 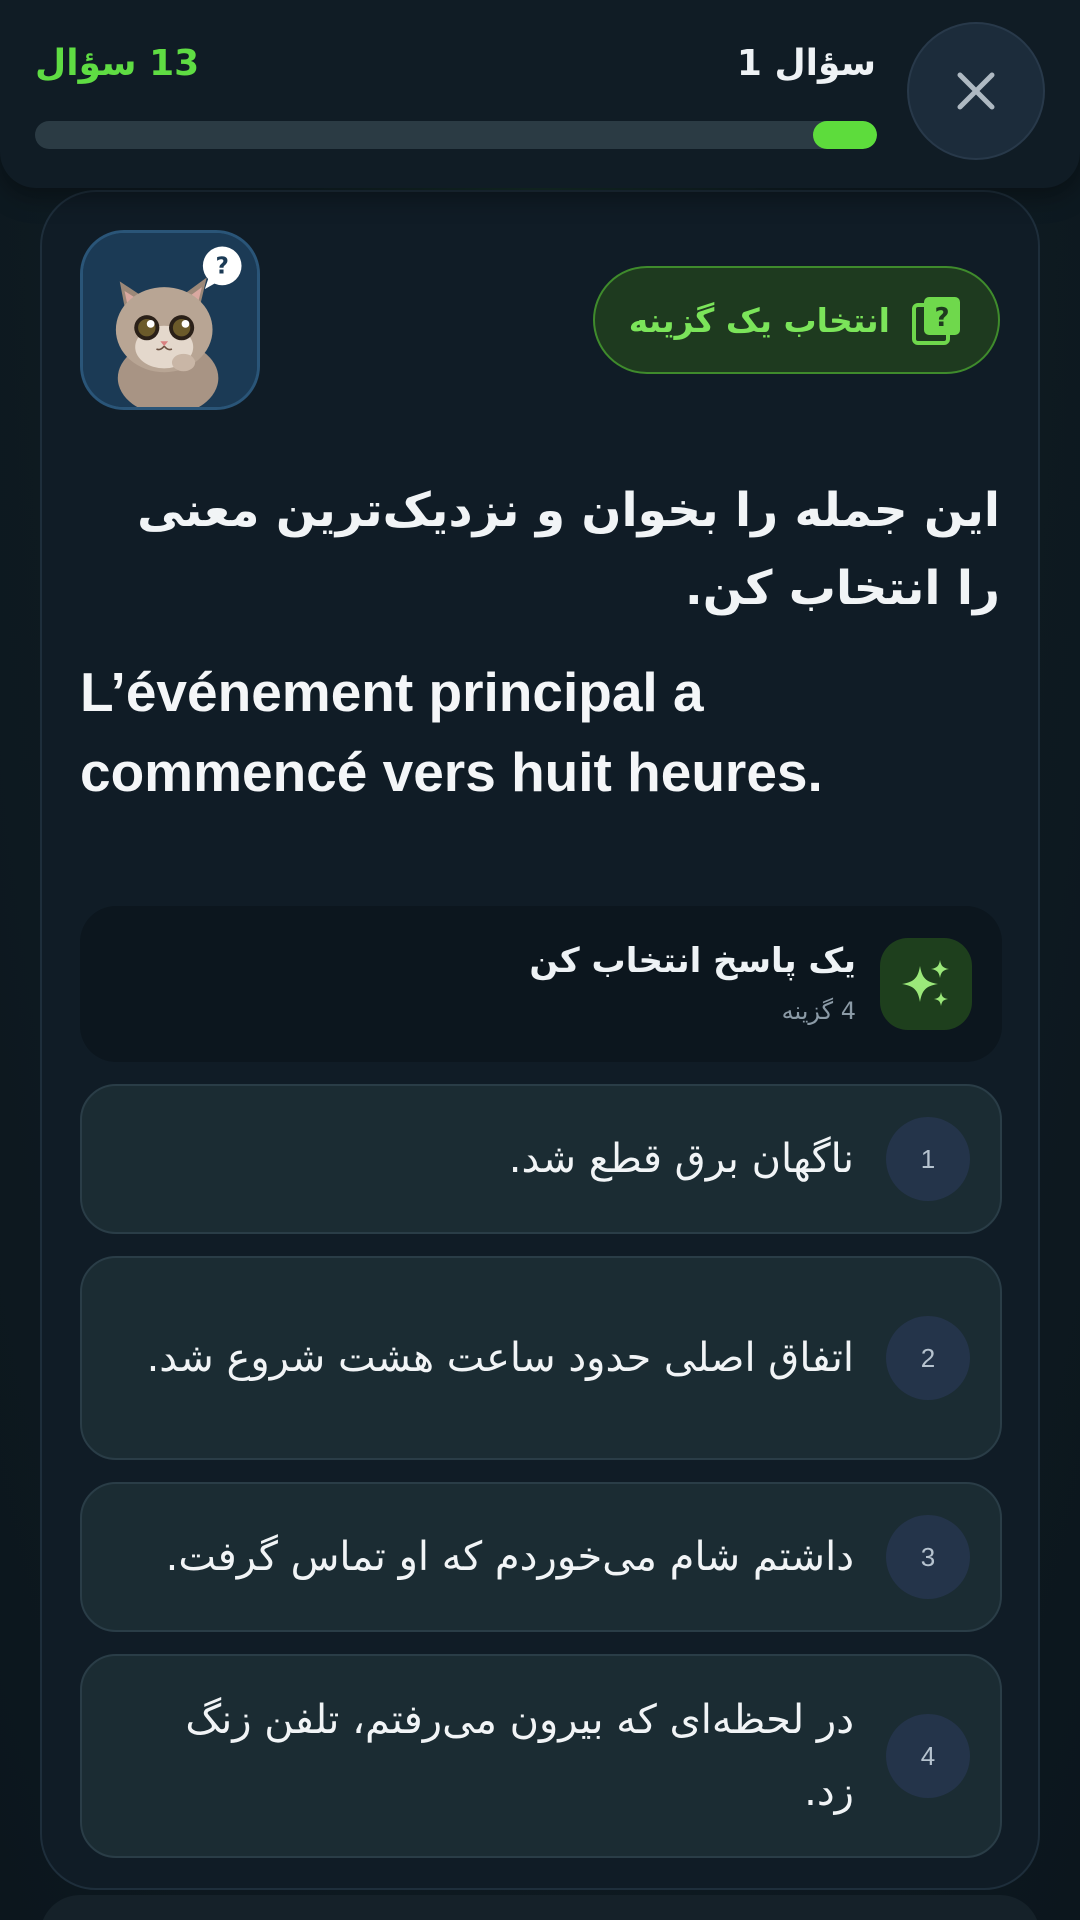 What do you see at coordinates (540, 1907) in the screenshot?
I see `next-card-peek` at bounding box center [540, 1907].